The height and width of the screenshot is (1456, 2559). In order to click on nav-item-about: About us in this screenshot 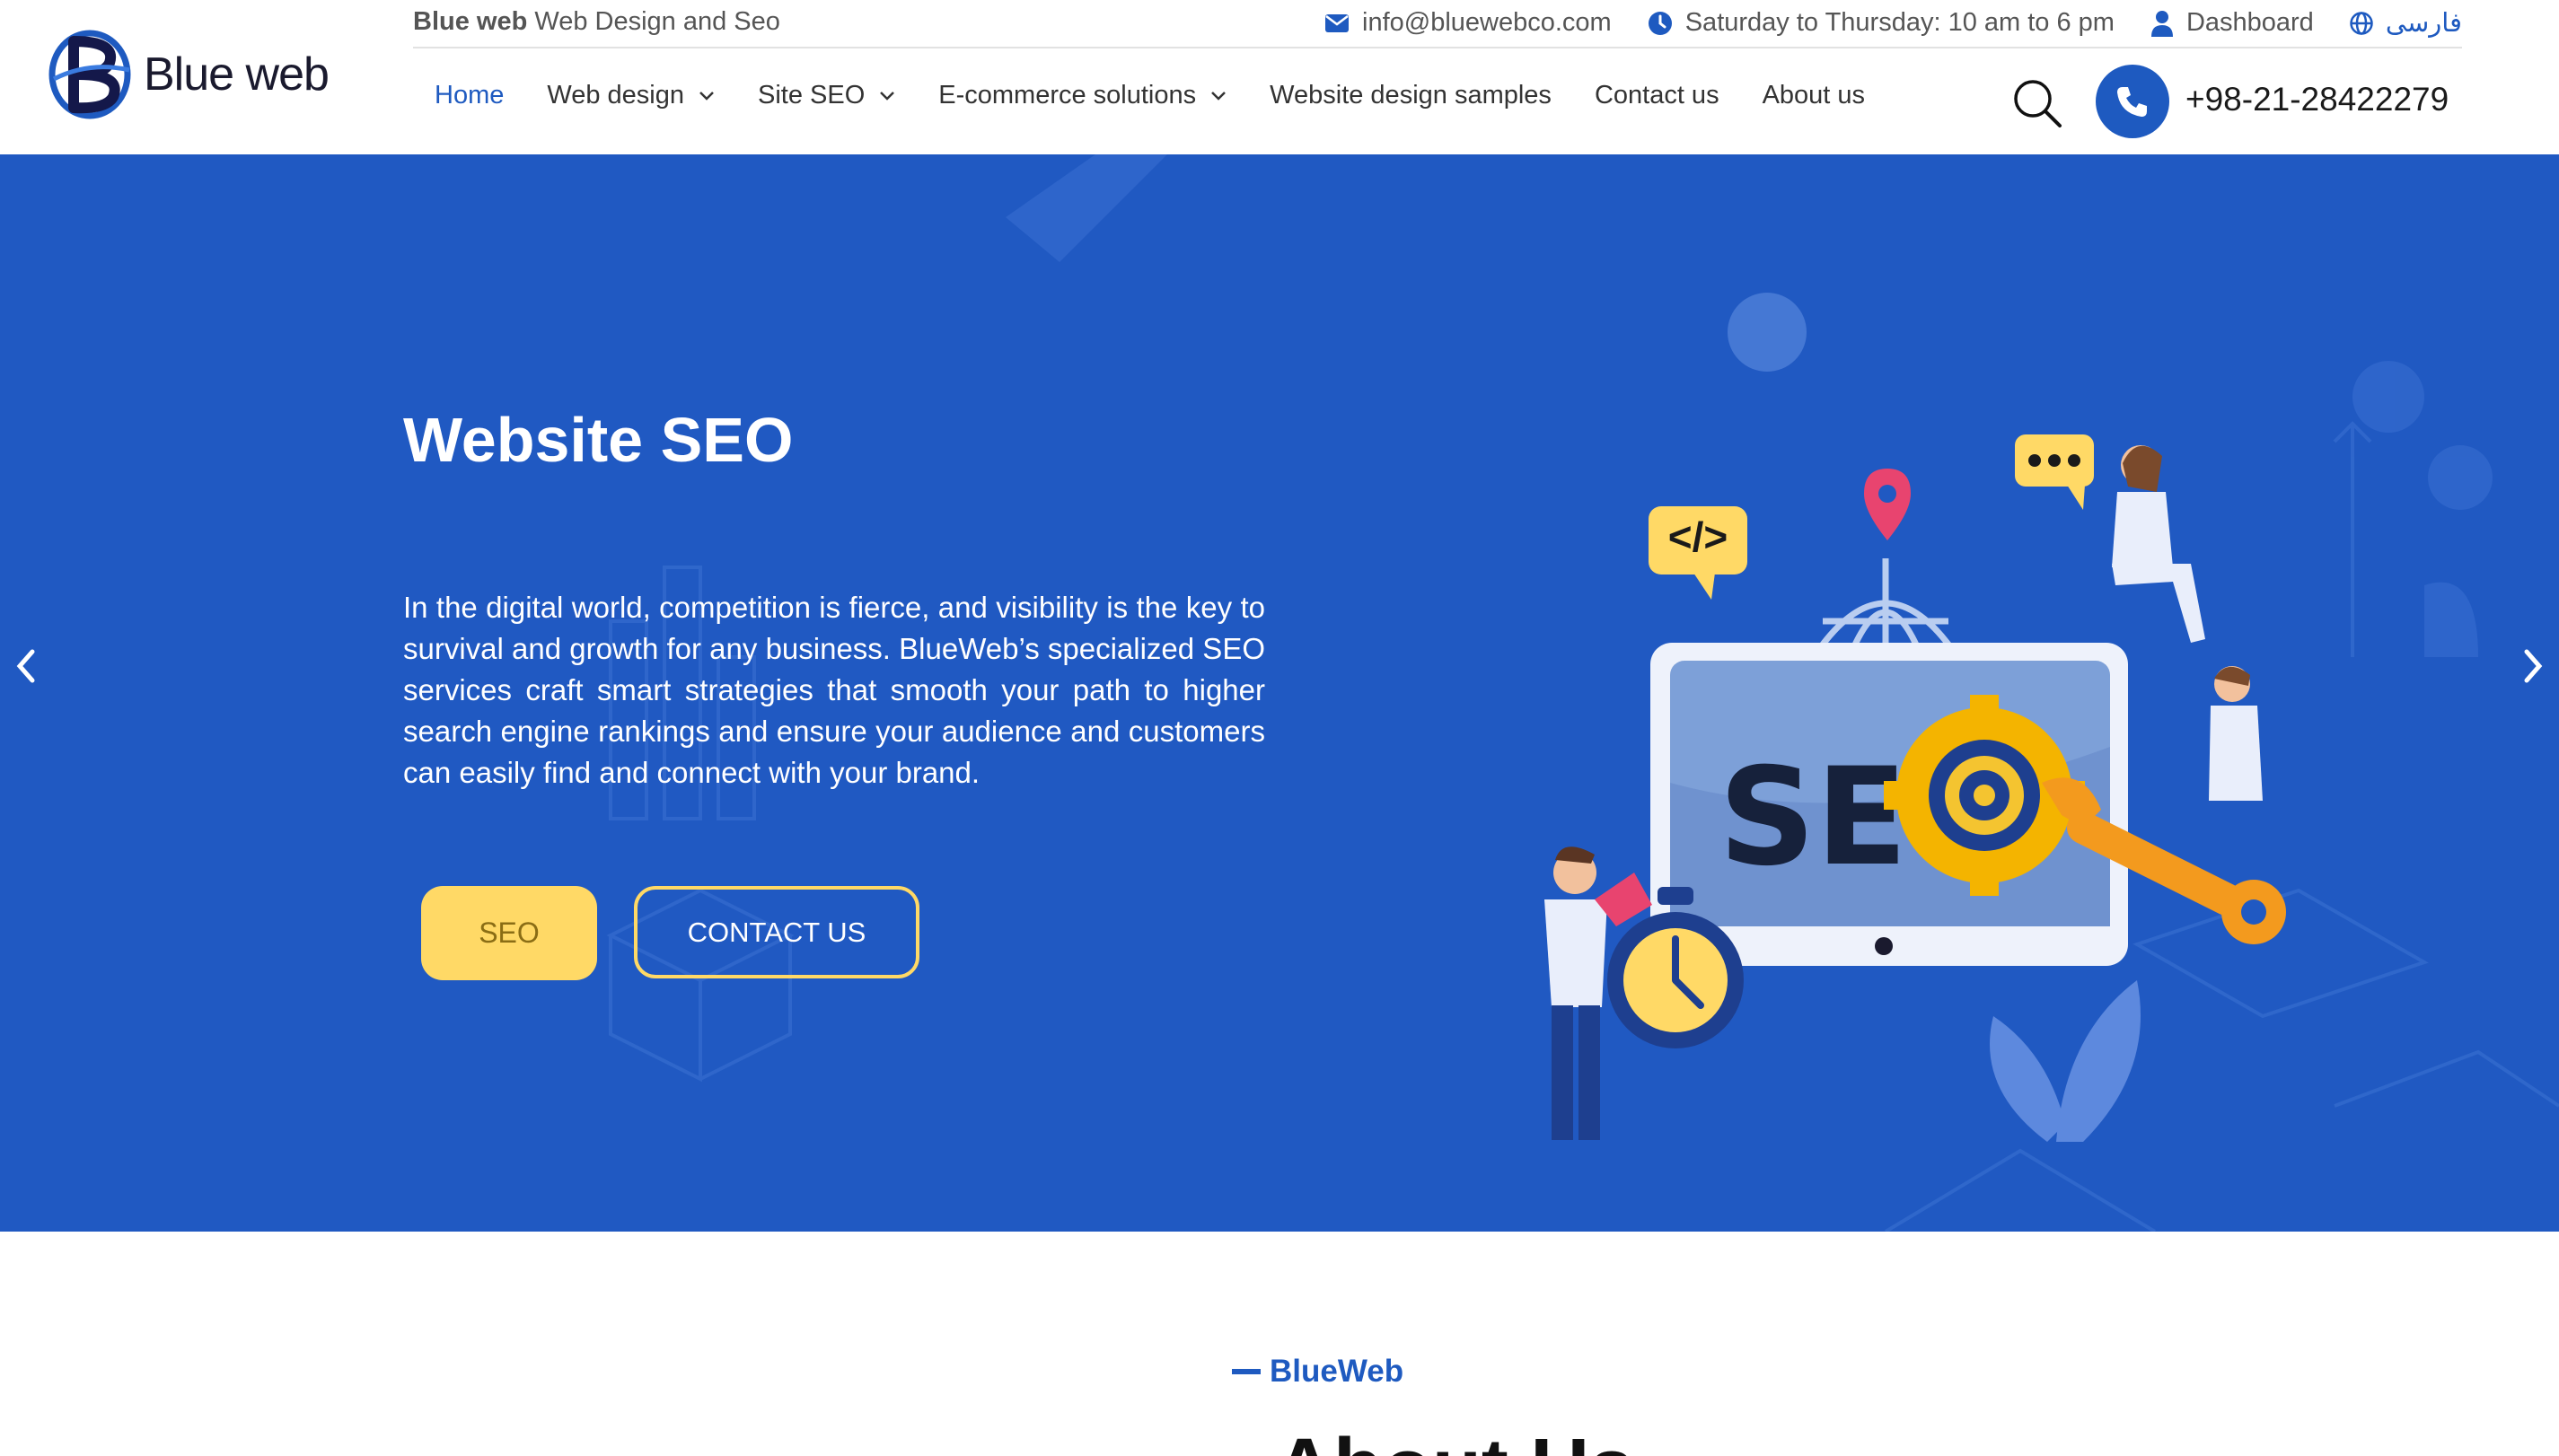, I will do `click(1814, 96)`.